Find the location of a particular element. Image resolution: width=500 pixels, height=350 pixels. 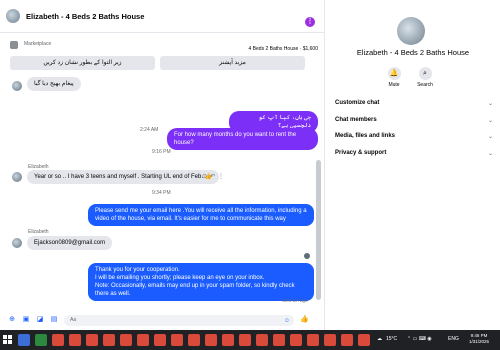

image-icon: ▣ is located at coordinates (26, 320).